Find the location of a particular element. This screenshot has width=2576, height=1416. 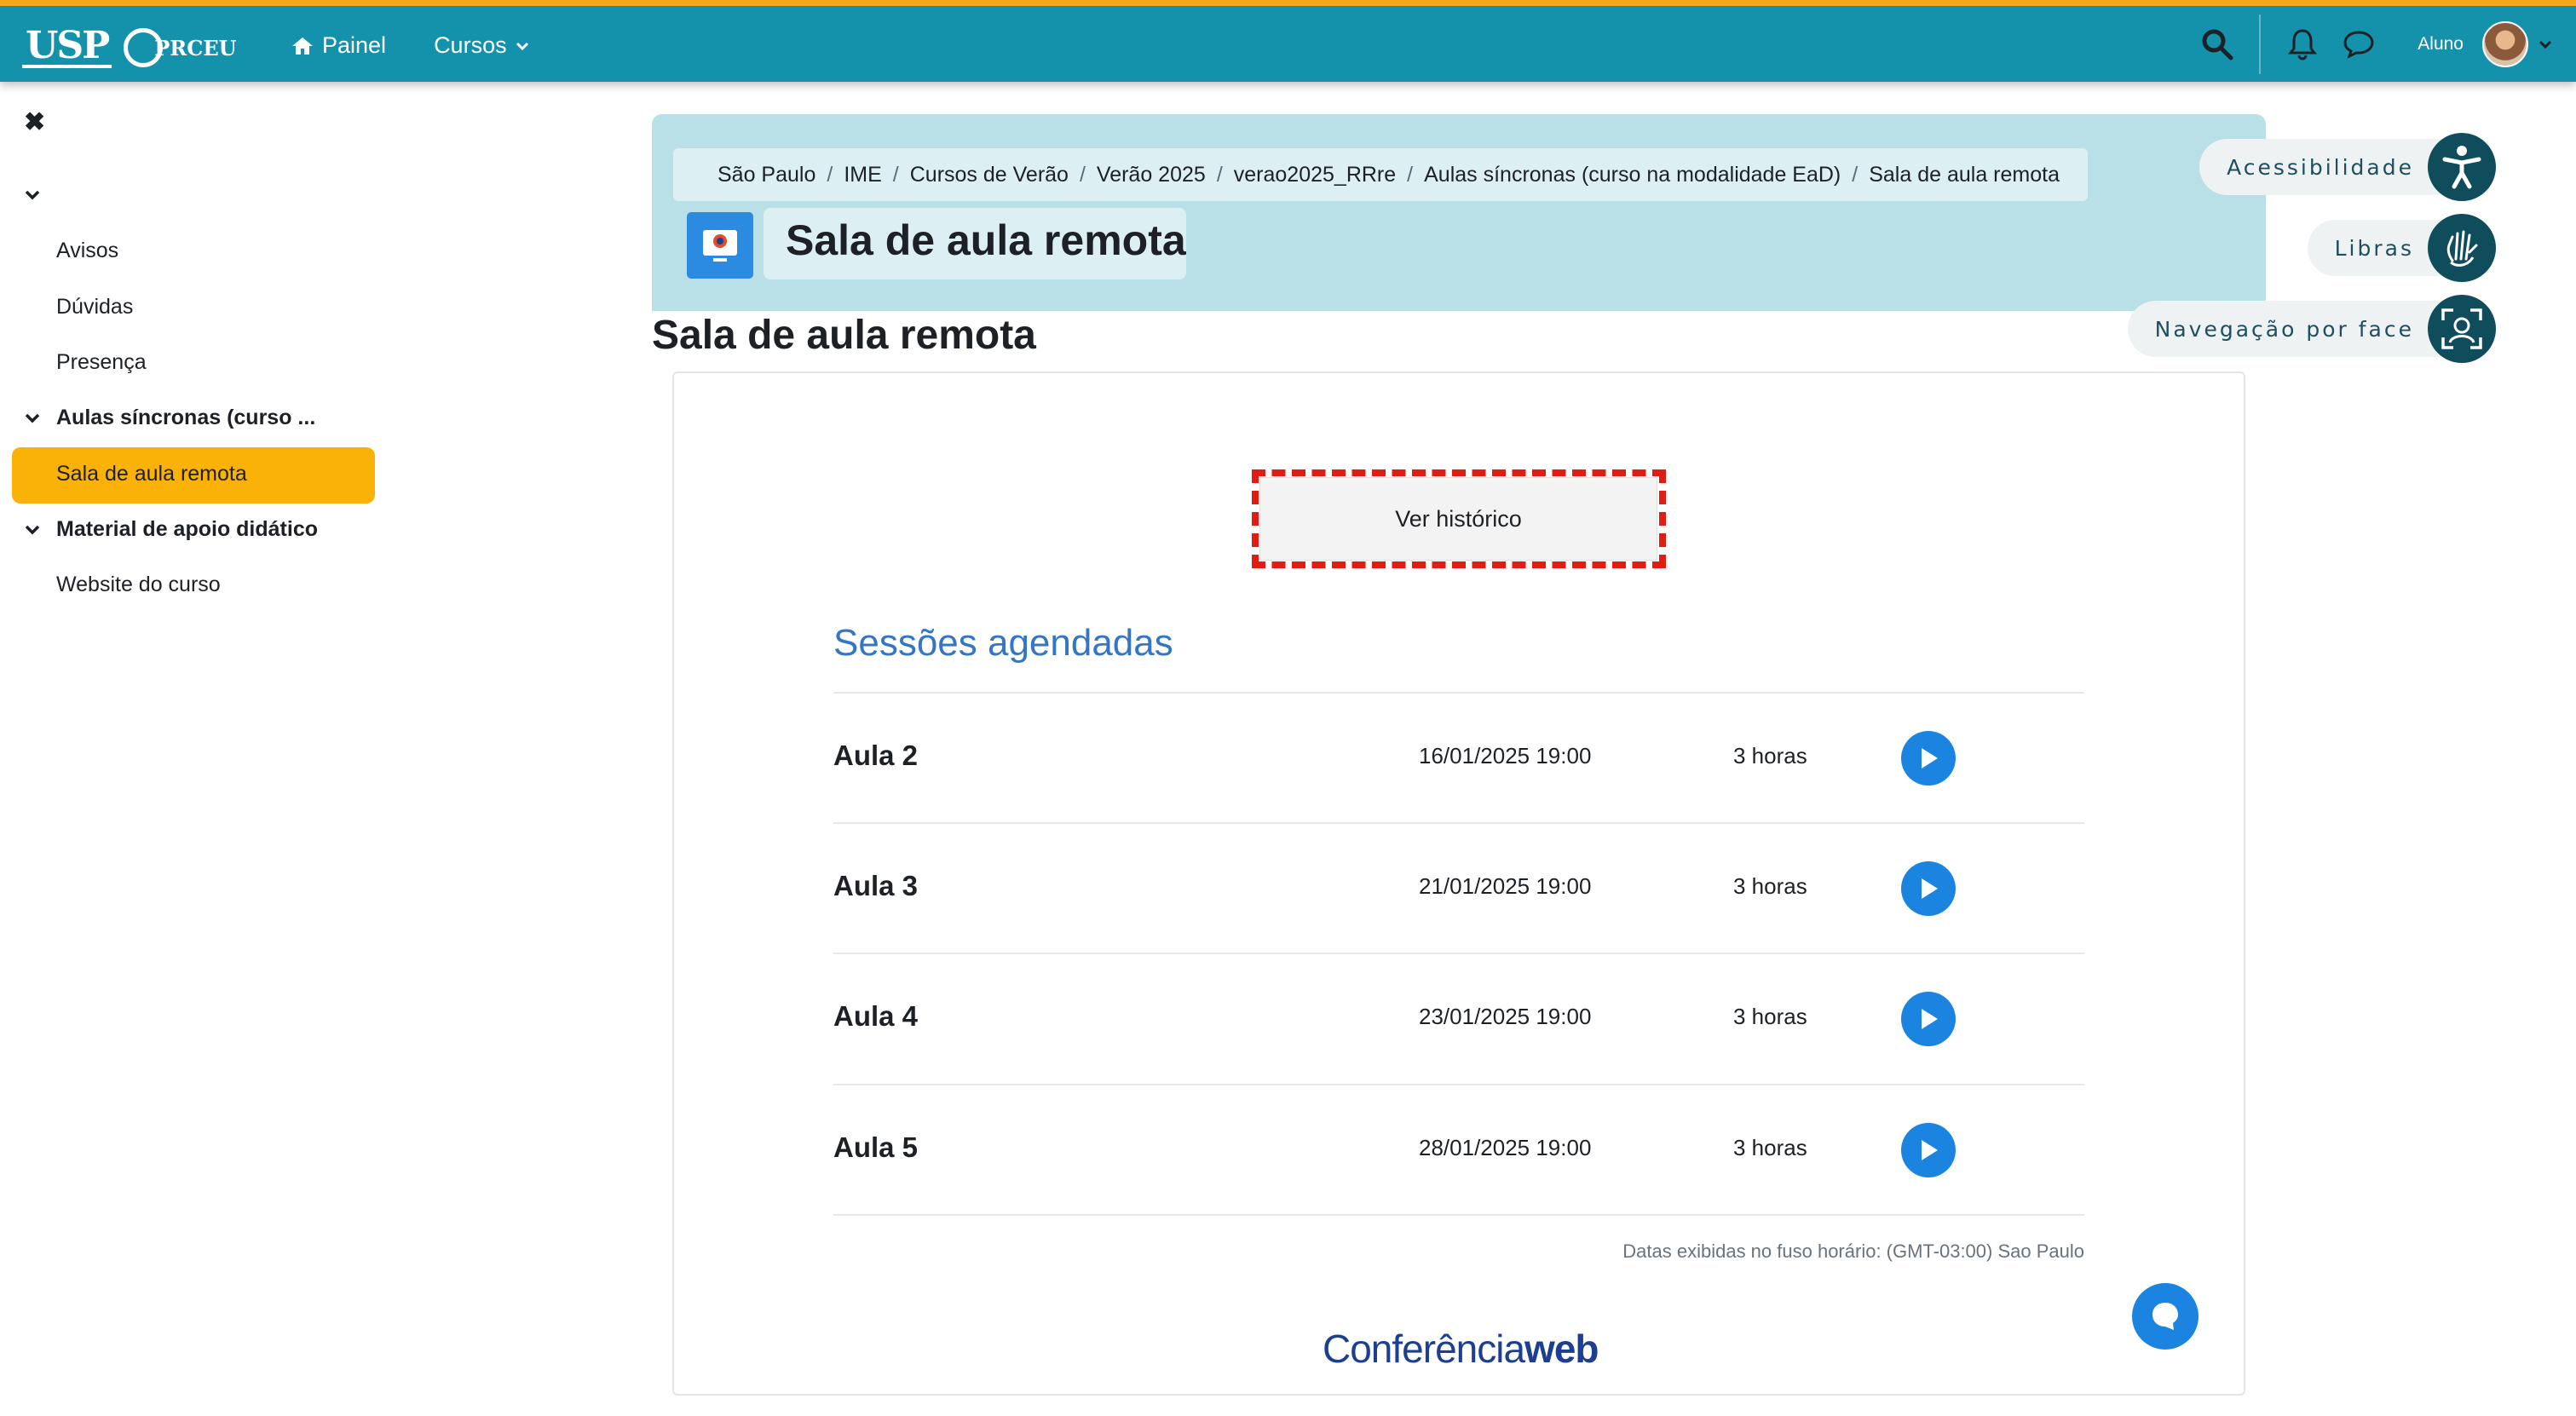

face-scan-icon is located at coordinates (2461, 328).